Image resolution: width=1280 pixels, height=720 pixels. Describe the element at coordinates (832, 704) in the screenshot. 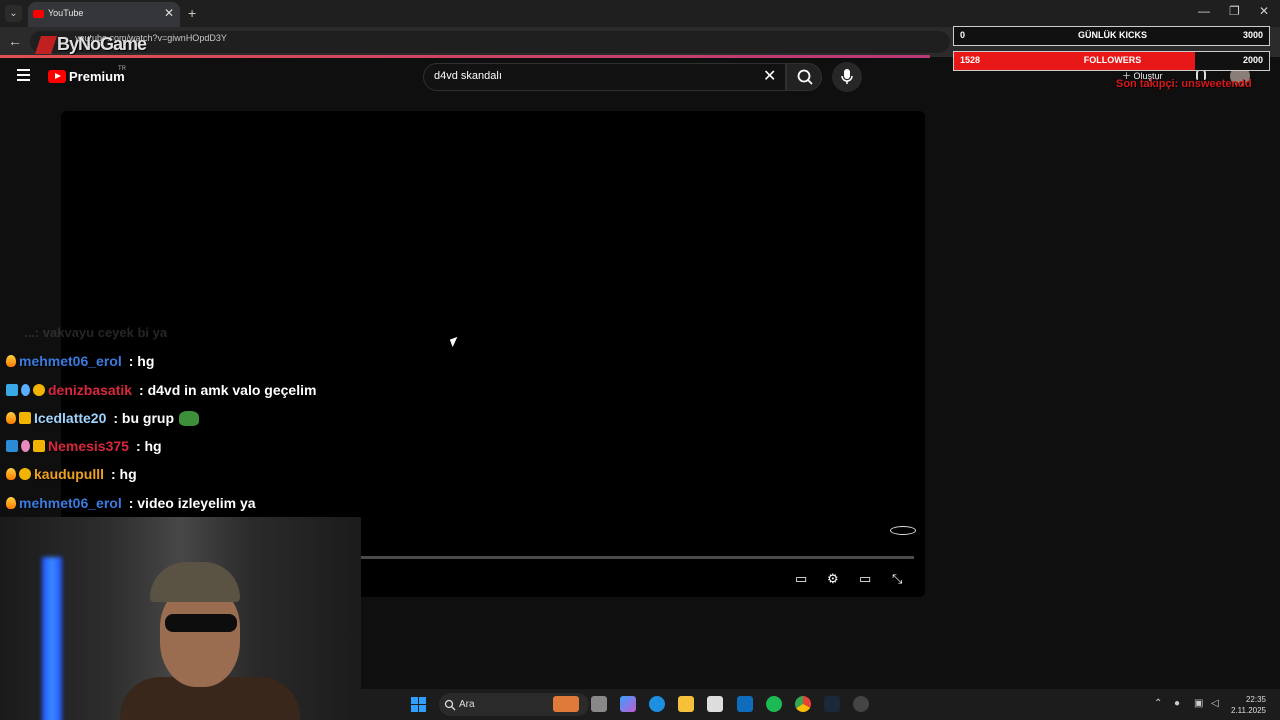

I see `steam-icon` at that location.